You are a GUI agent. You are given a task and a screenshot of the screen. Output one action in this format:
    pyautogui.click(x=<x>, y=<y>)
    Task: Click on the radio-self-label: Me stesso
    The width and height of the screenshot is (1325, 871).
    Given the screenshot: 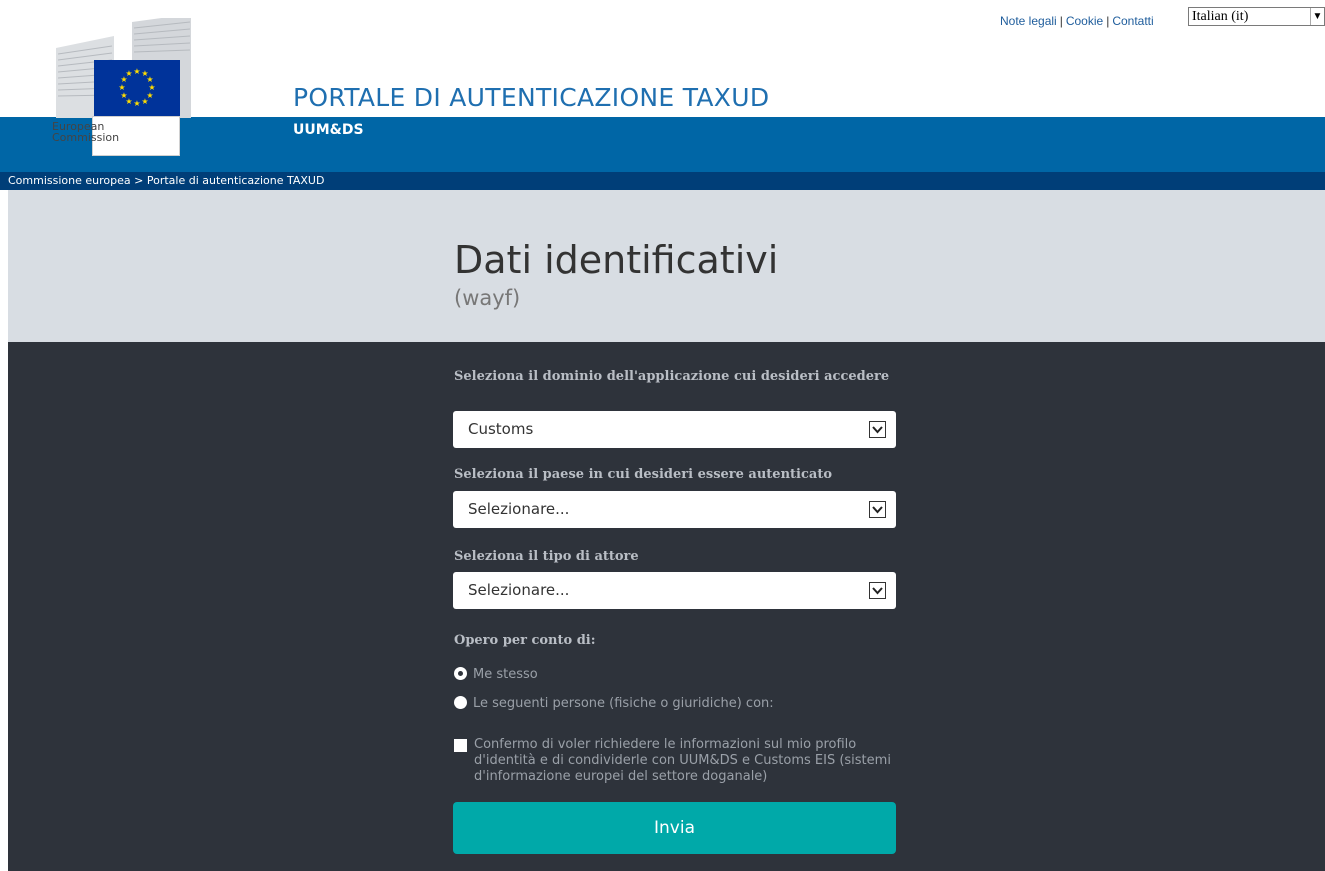 What is the action you would take?
    pyautogui.click(x=505, y=674)
    